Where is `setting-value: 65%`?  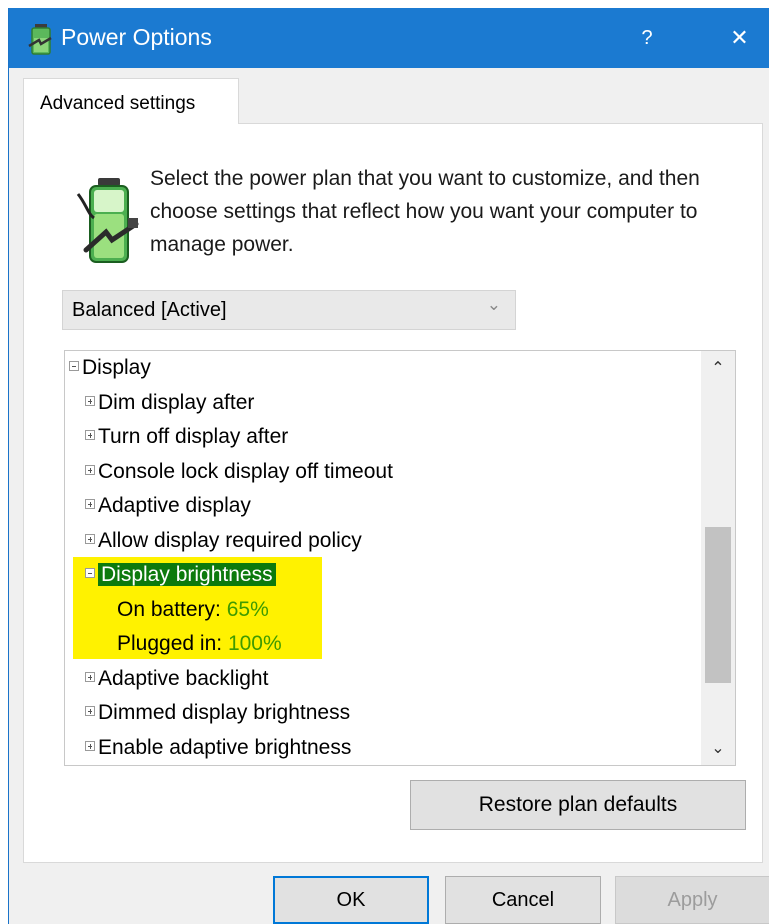
setting-value: 65% is located at coordinates (248, 609).